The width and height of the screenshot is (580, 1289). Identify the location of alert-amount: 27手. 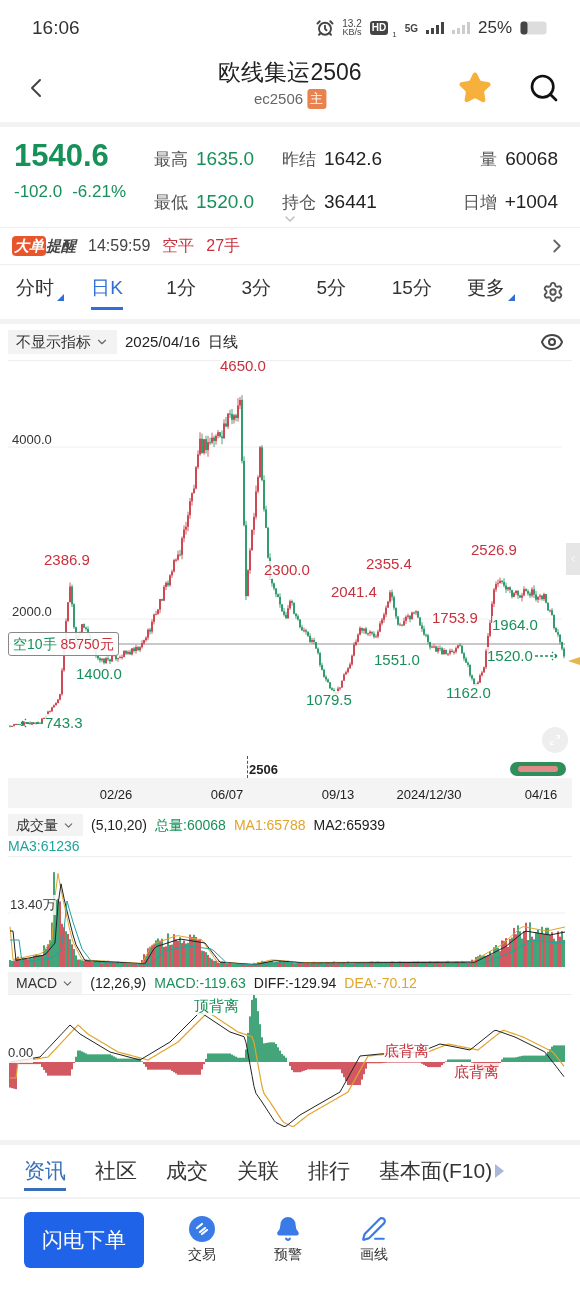
(223, 246).